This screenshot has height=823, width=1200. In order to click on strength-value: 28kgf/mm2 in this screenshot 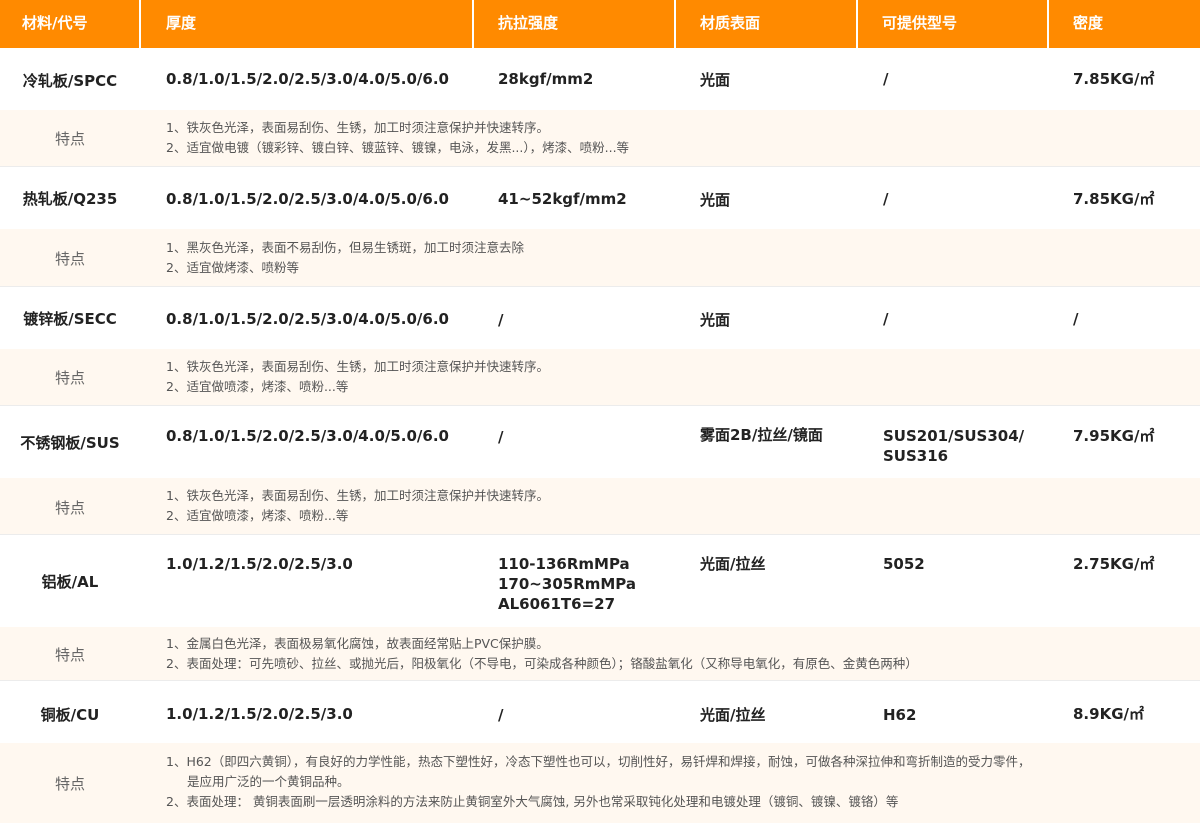, I will do `click(546, 79)`.